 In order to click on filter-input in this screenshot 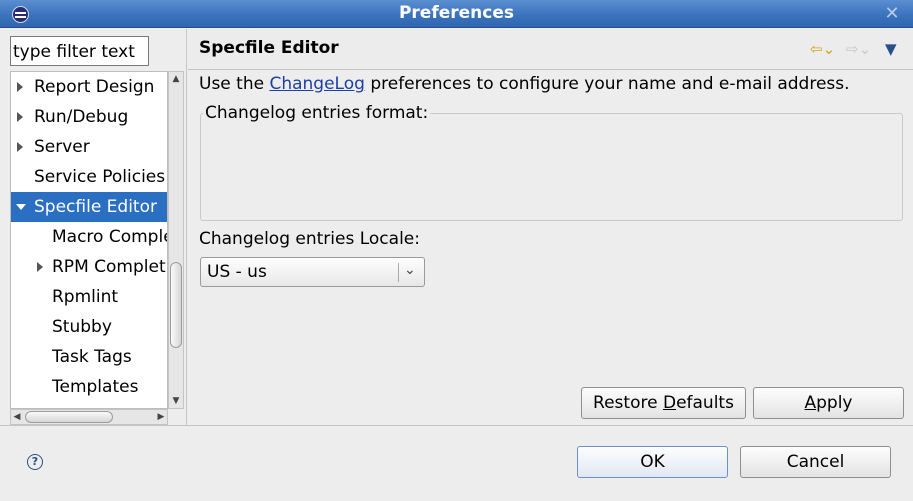, I will do `click(79, 51)`.